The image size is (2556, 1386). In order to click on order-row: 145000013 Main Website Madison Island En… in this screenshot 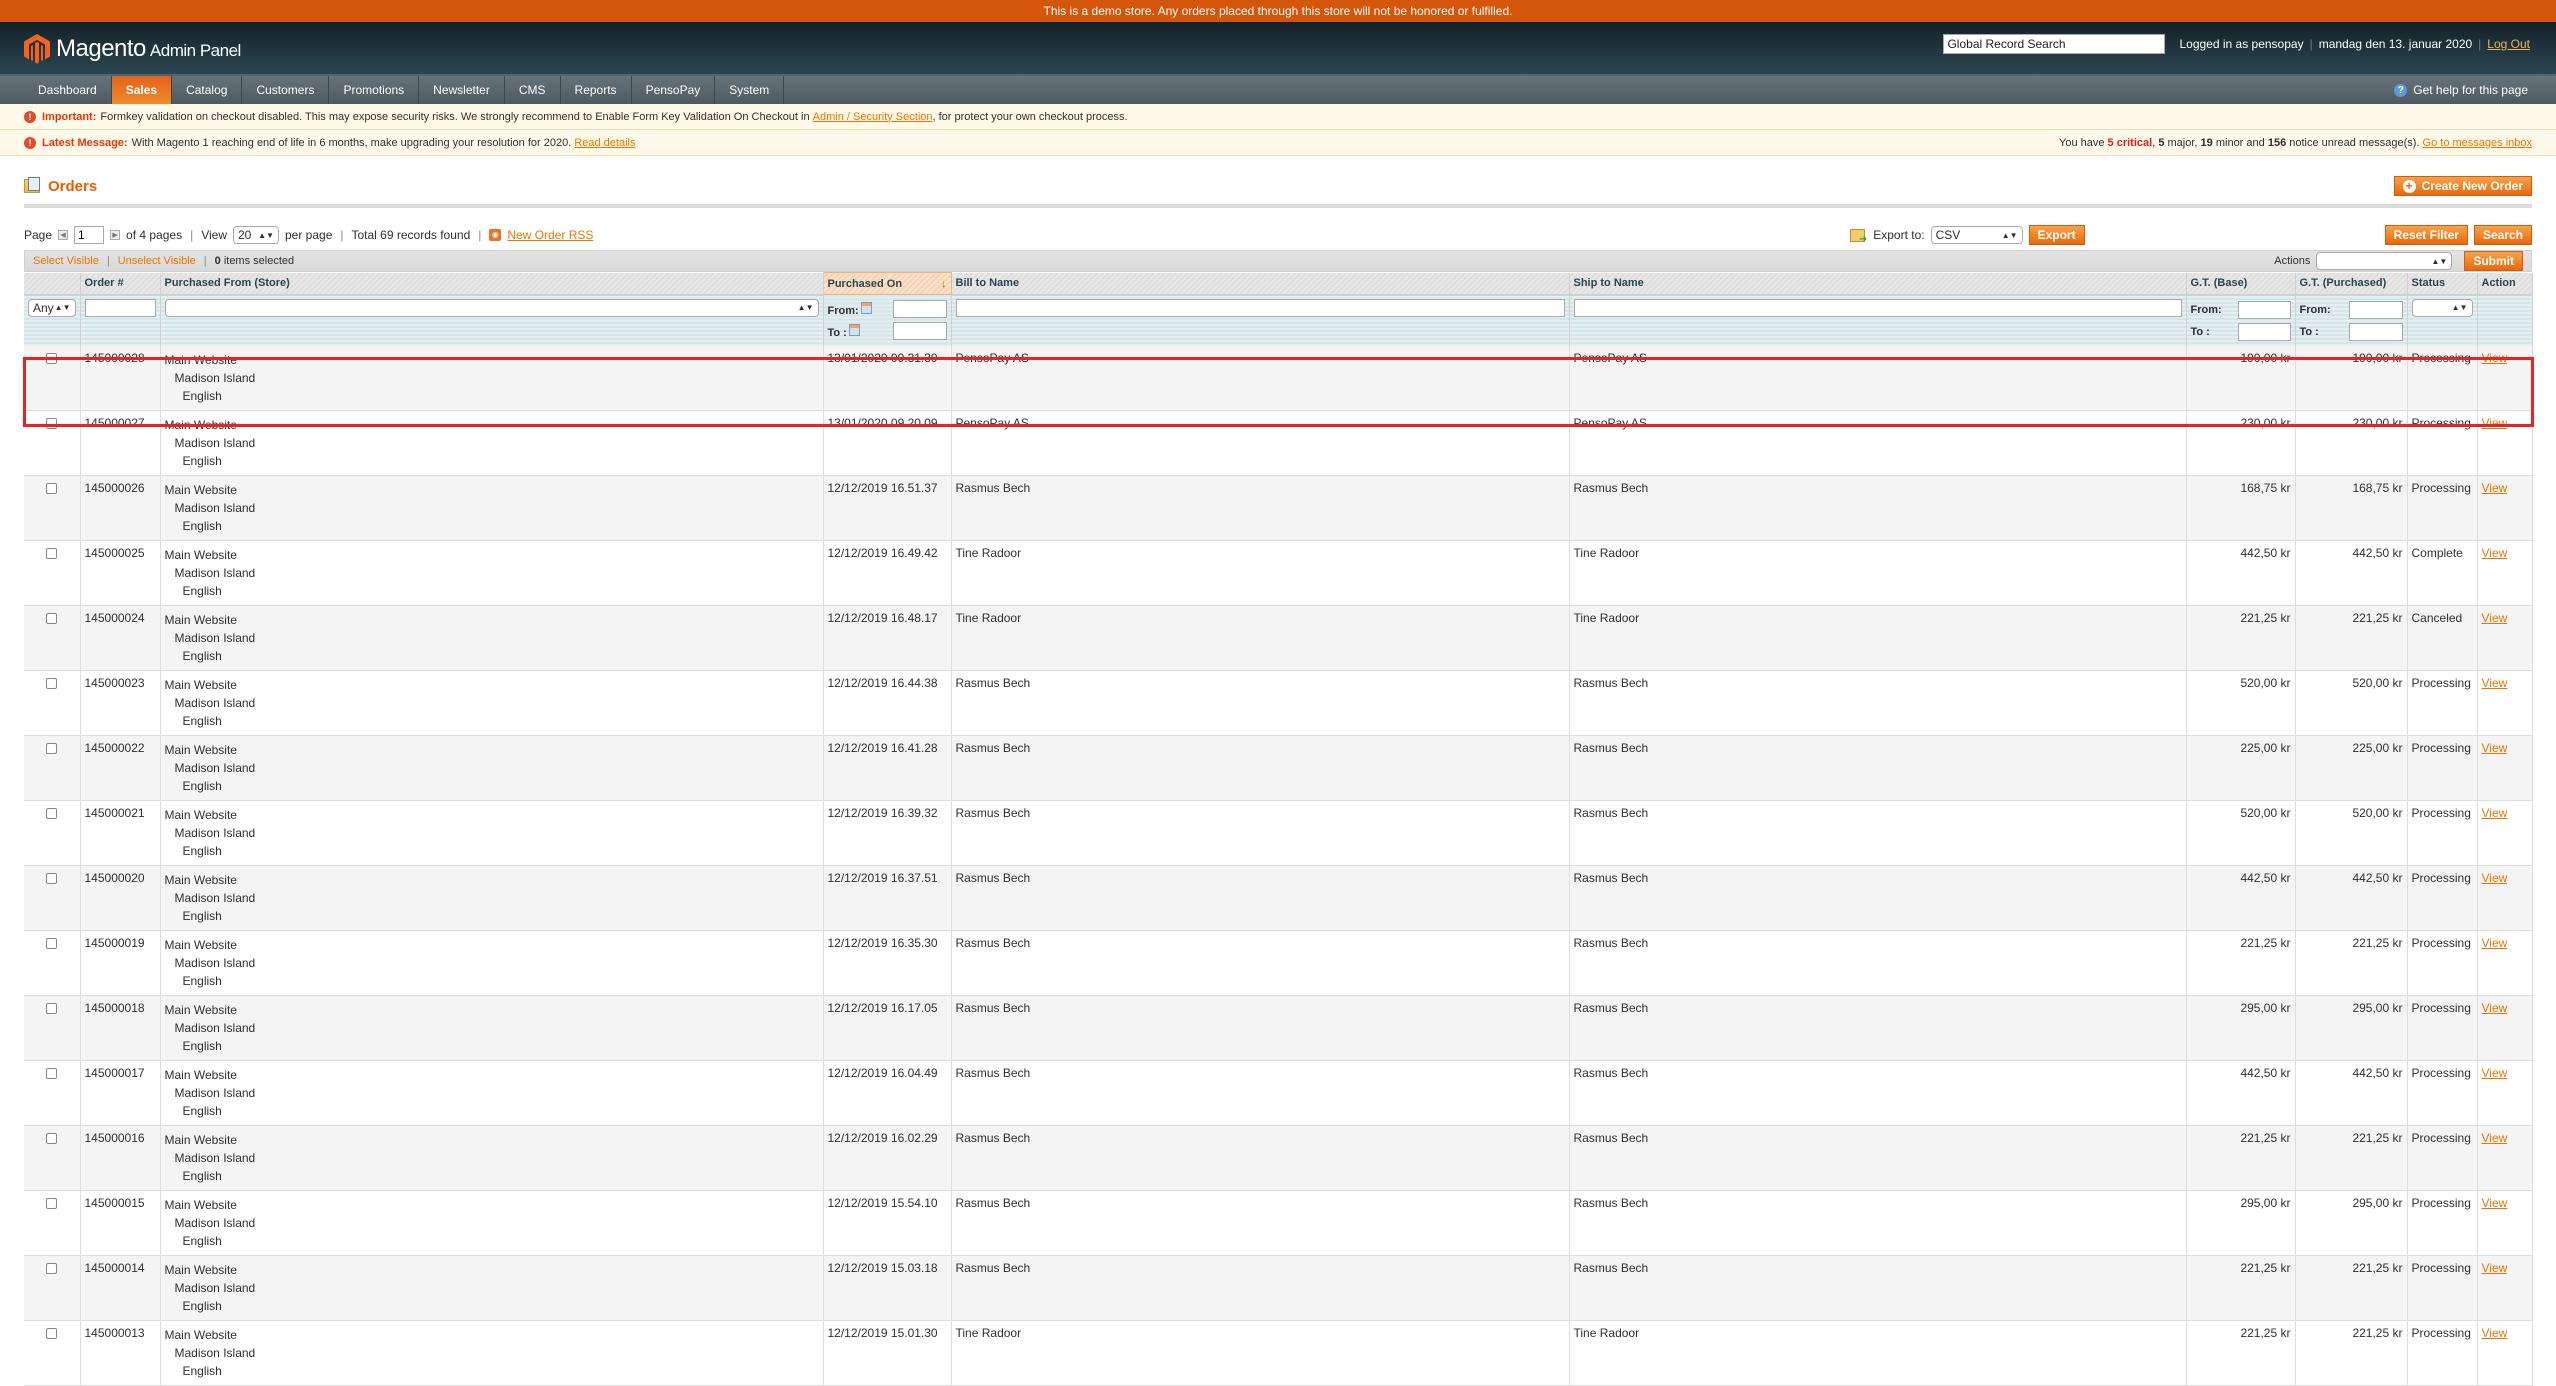, I will do `click(1278, 1353)`.